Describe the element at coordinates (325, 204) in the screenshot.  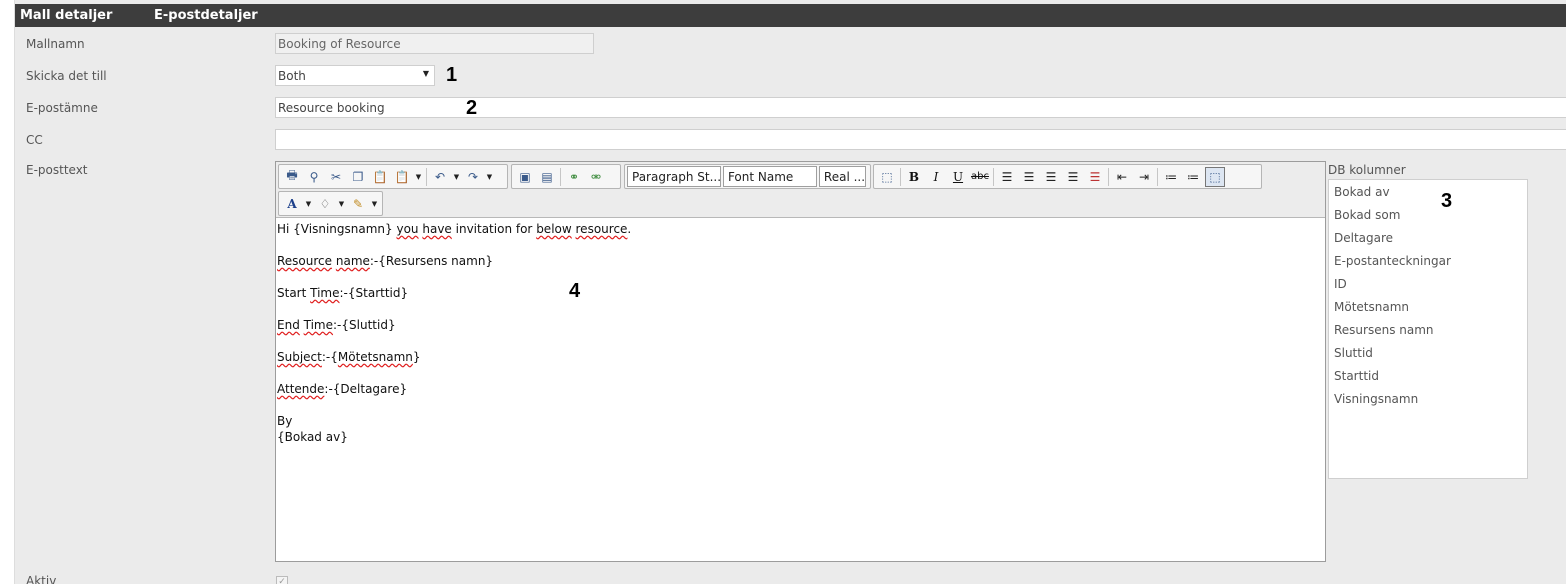
I see `highlight-color-icon: ♢` at that location.